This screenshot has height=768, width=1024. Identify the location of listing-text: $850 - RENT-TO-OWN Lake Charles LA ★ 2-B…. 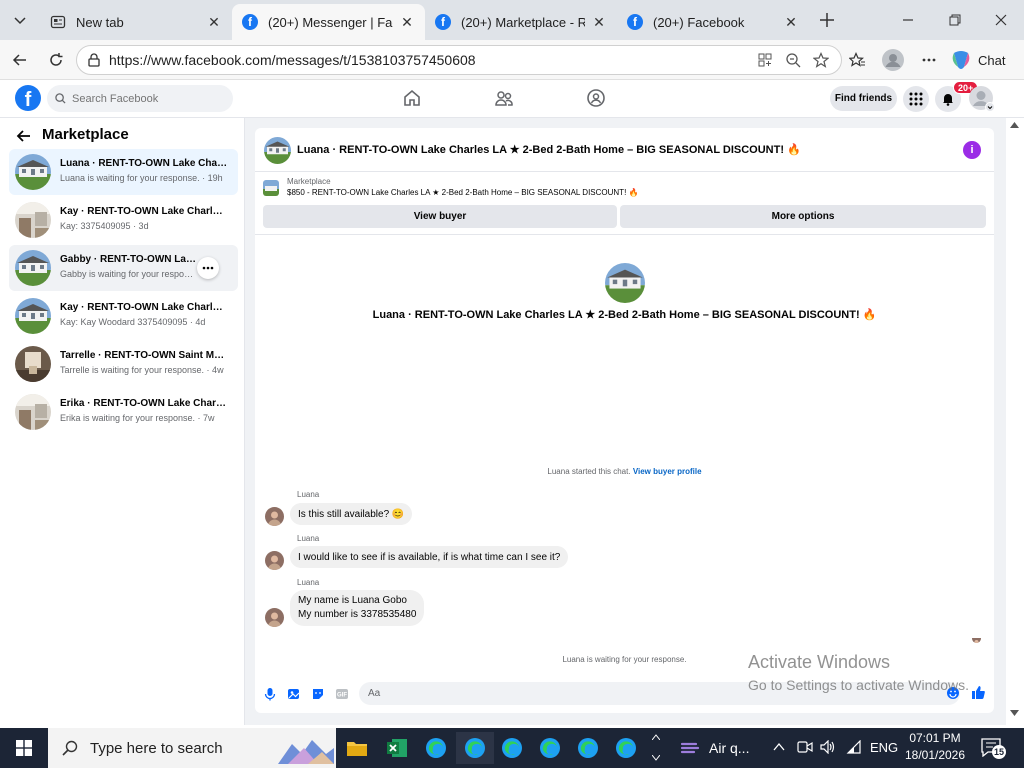
(497, 192).